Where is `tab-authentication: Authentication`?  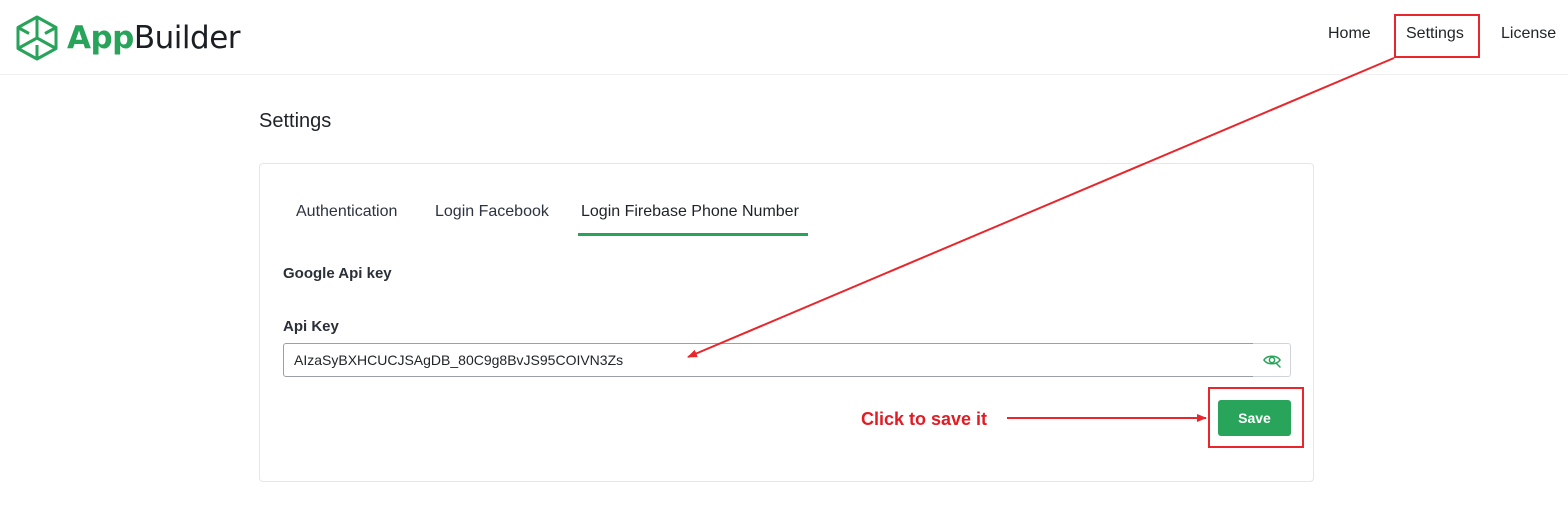 tab-authentication: Authentication is located at coordinates (346, 212).